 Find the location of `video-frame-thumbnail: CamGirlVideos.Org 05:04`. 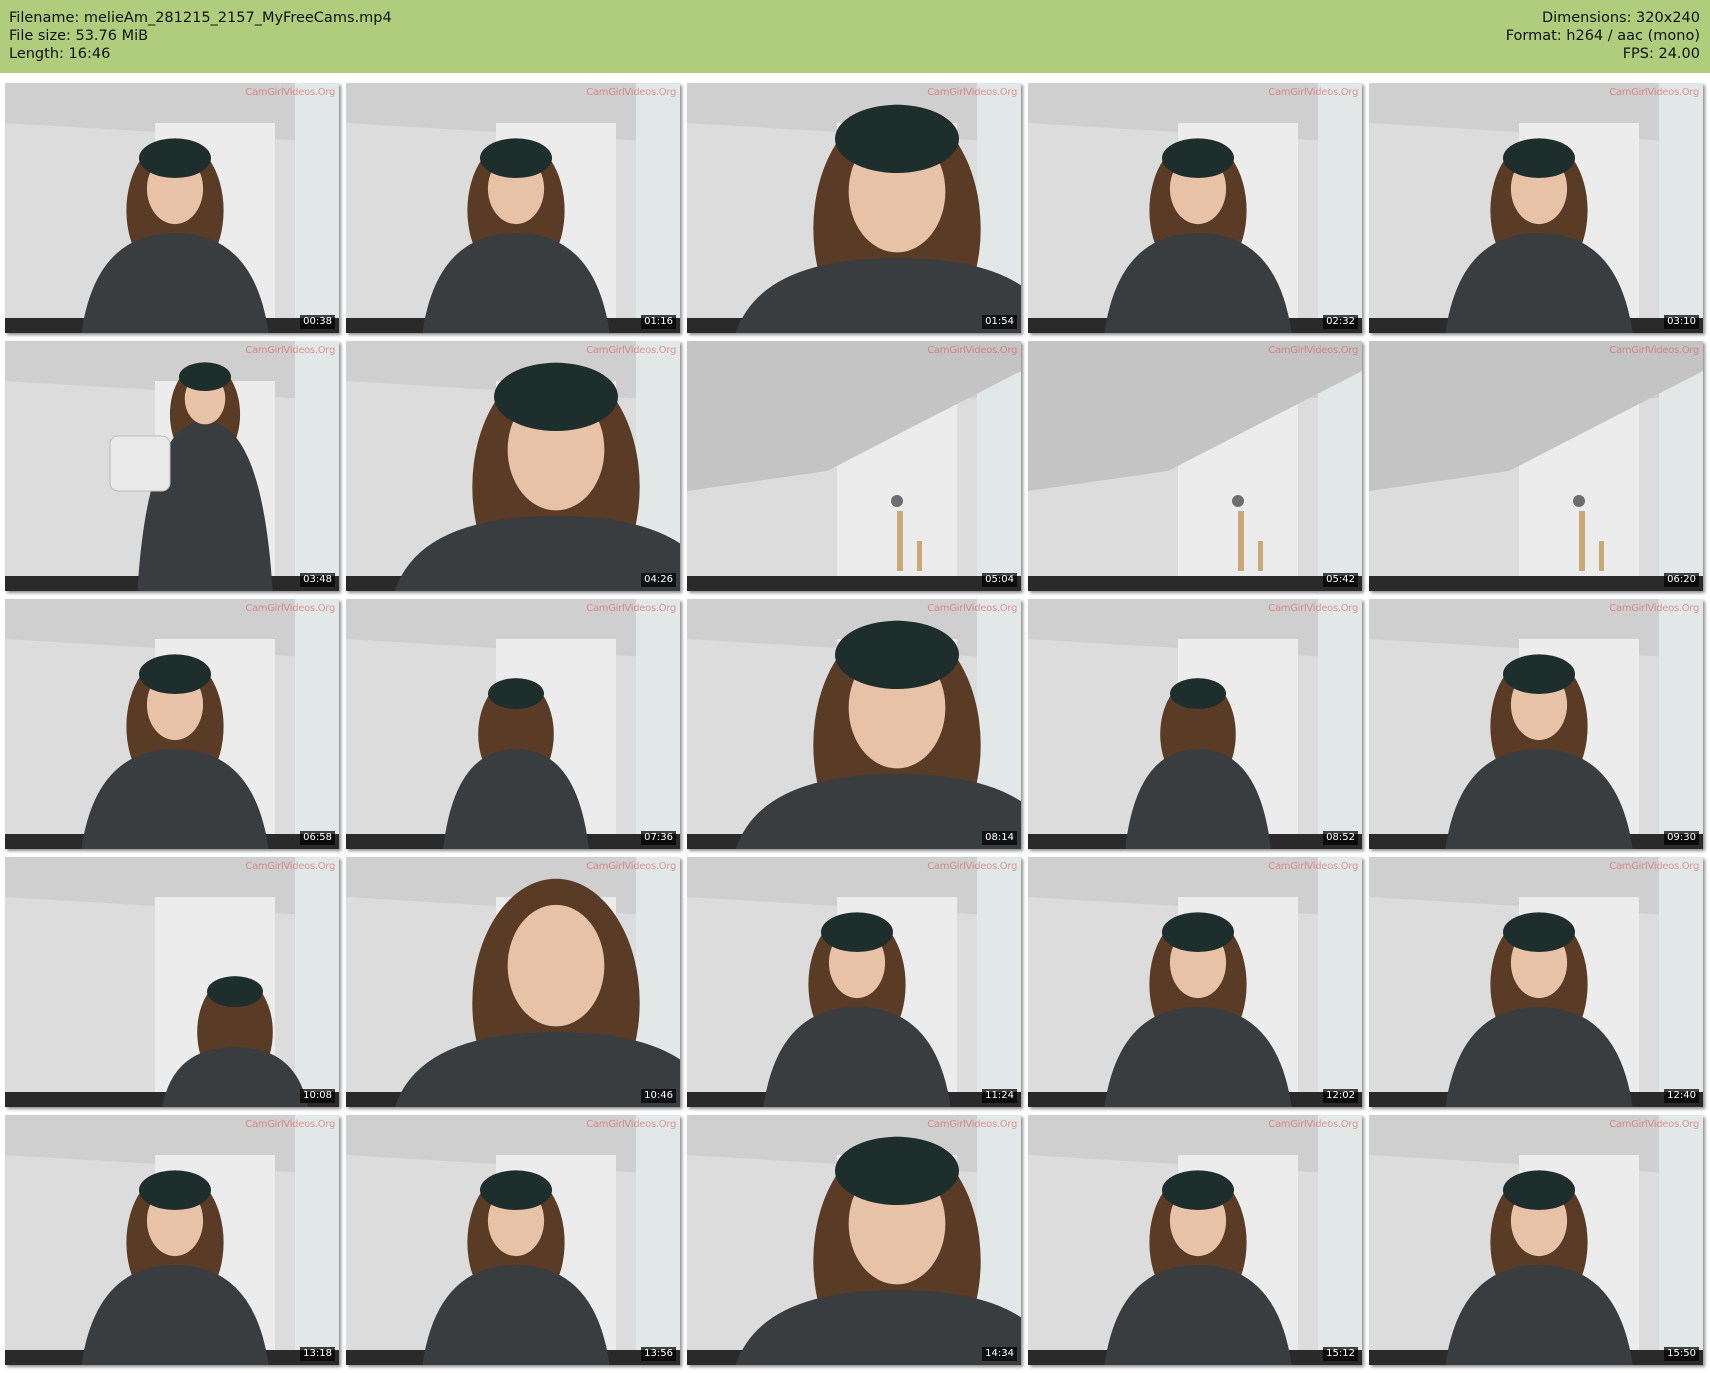

video-frame-thumbnail: CamGirlVideos.Org 05:04 is located at coordinates (854, 466).